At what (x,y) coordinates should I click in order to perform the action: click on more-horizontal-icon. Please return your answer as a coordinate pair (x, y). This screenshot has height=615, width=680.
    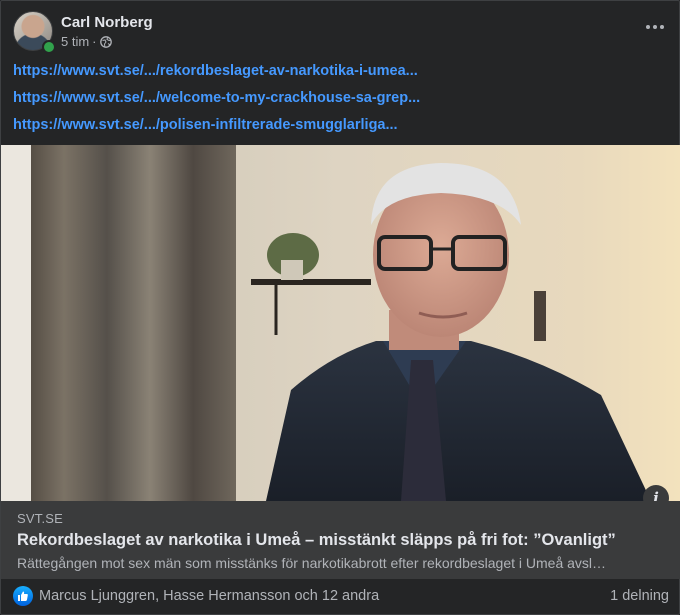
    Looking at the image, I should click on (648, 27).